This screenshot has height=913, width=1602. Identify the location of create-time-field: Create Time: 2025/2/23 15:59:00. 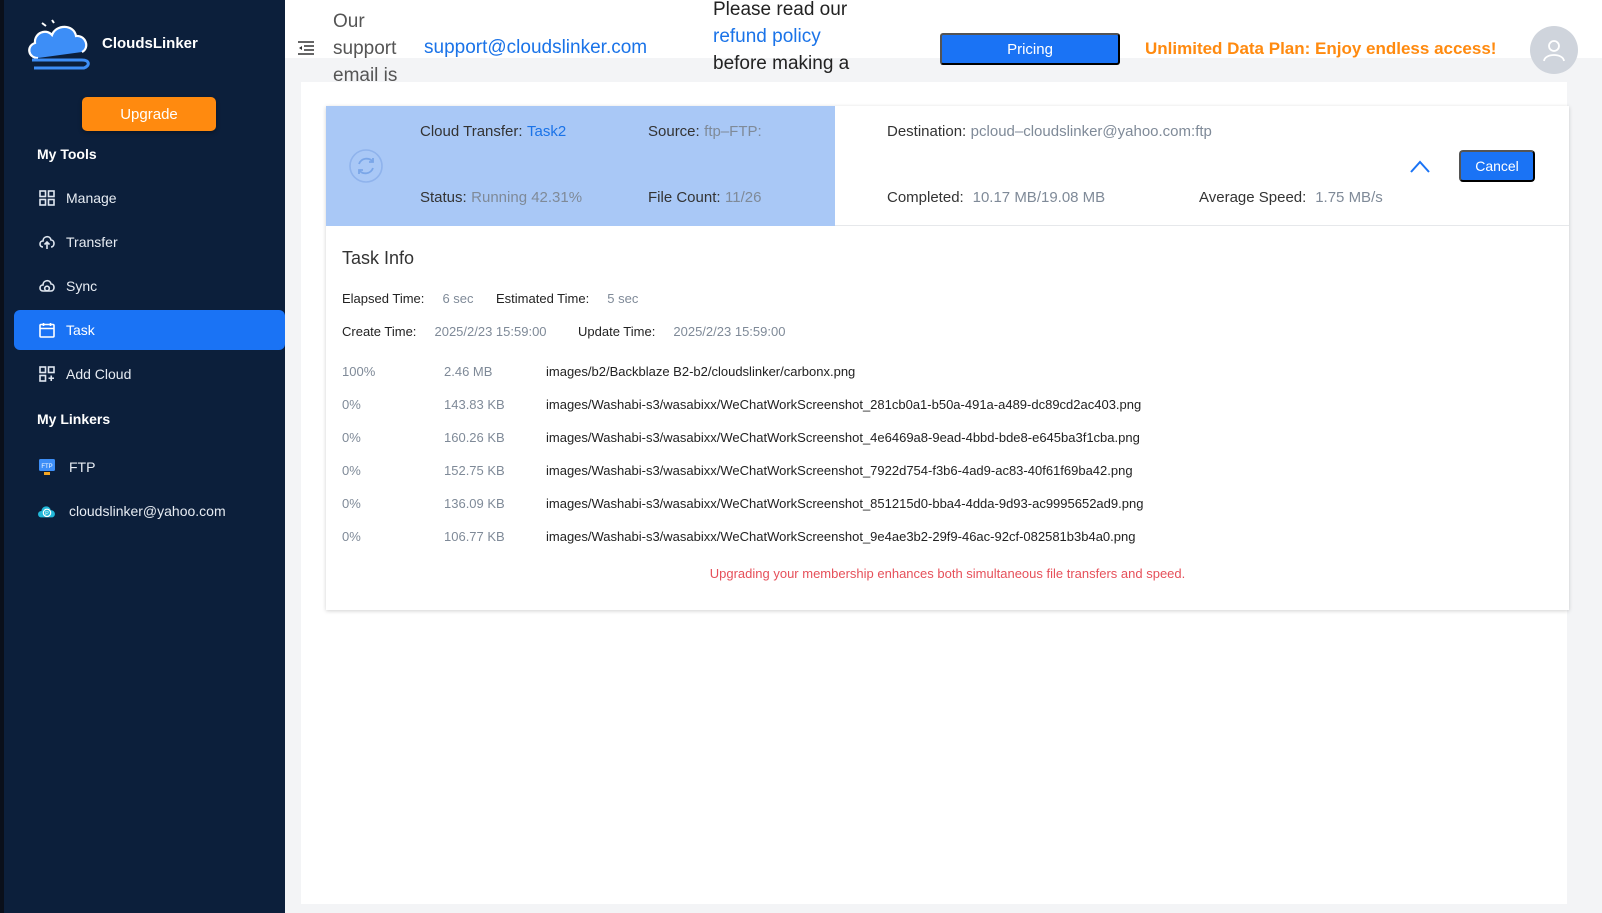
(444, 331).